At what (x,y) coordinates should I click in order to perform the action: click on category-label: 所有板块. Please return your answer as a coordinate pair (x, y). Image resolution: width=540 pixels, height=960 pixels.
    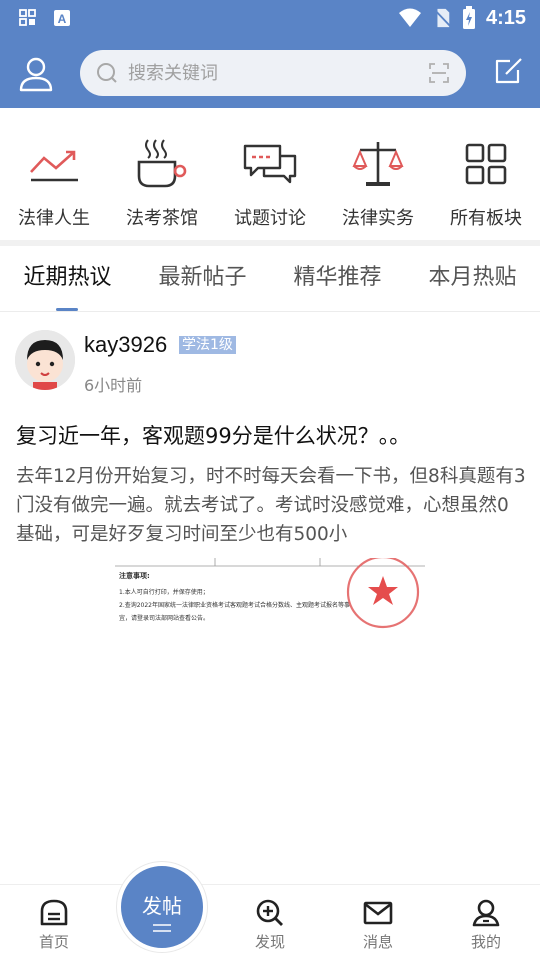
    Looking at the image, I should click on (486, 218).